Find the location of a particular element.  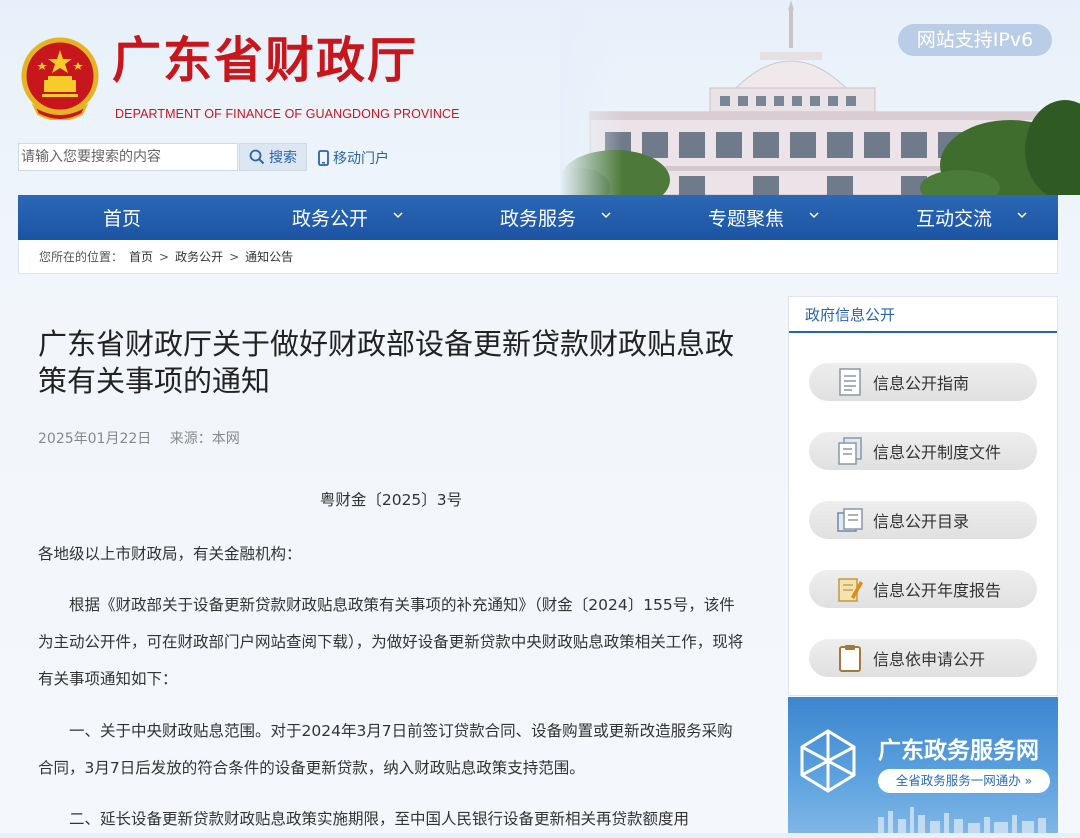

city-skyline-image is located at coordinates (962, 820).